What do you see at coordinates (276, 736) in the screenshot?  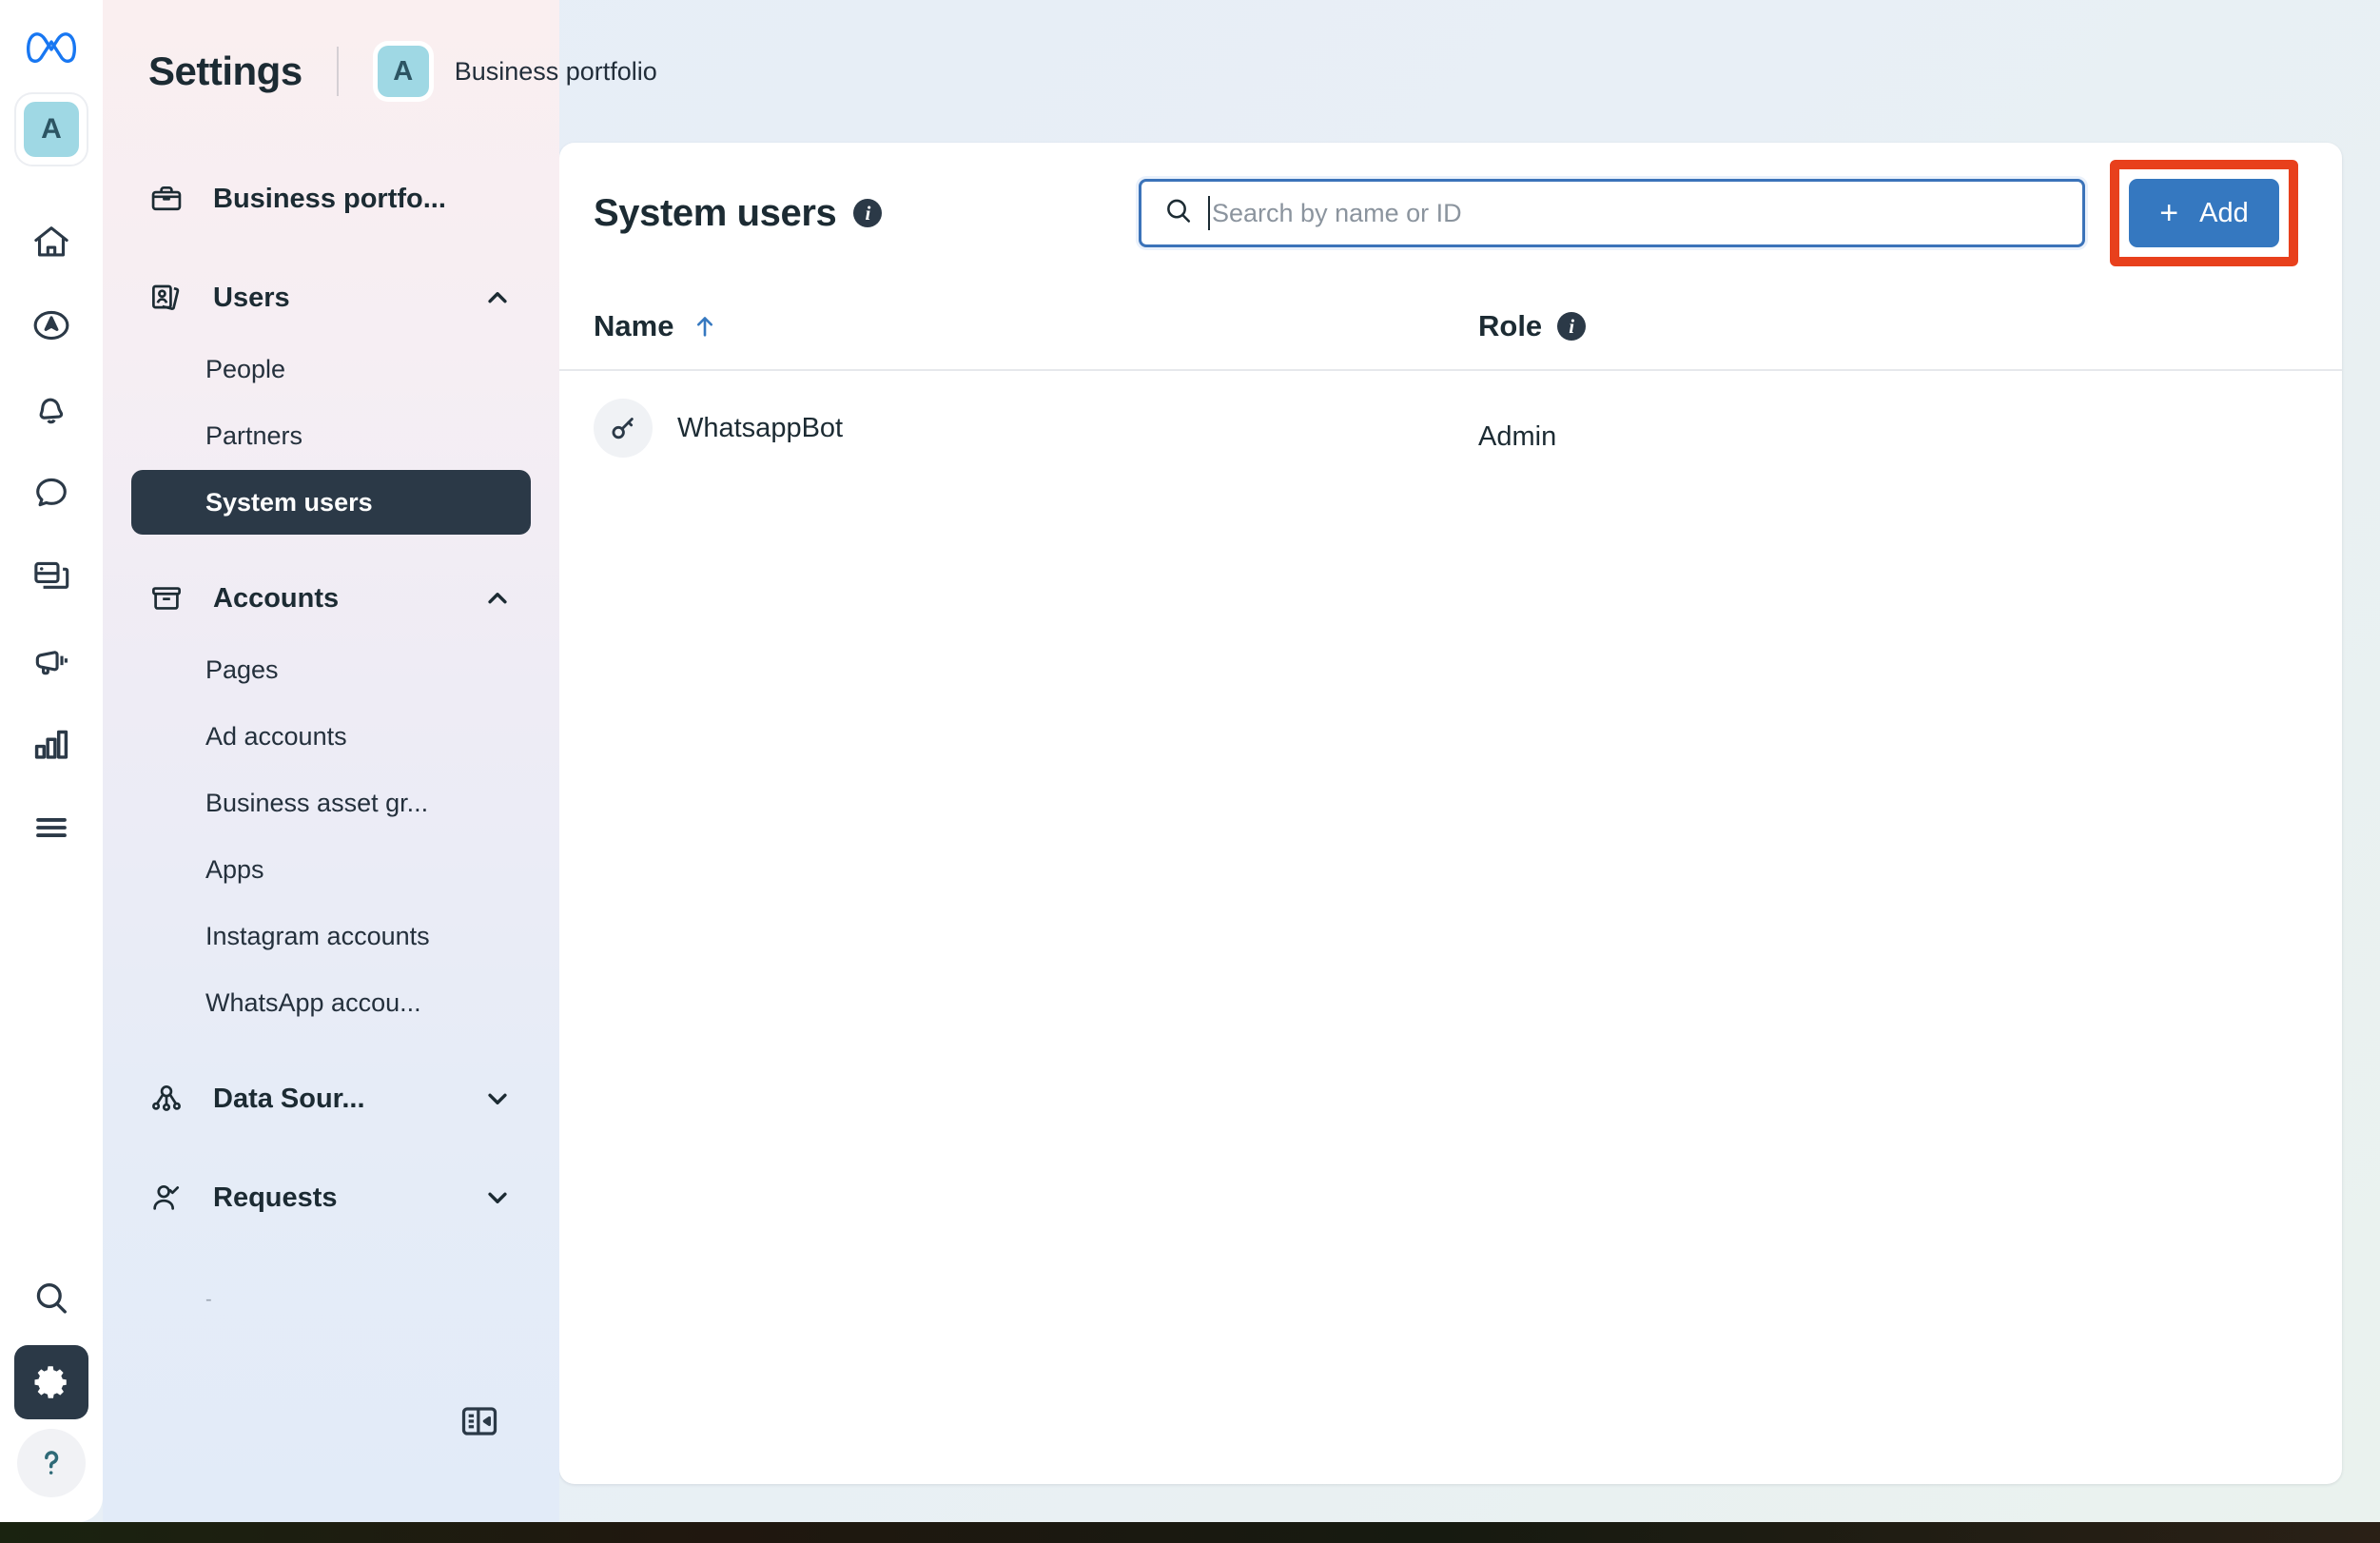 I see `nav-sub-label: Ad accounts` at bounding box center [276, 736].